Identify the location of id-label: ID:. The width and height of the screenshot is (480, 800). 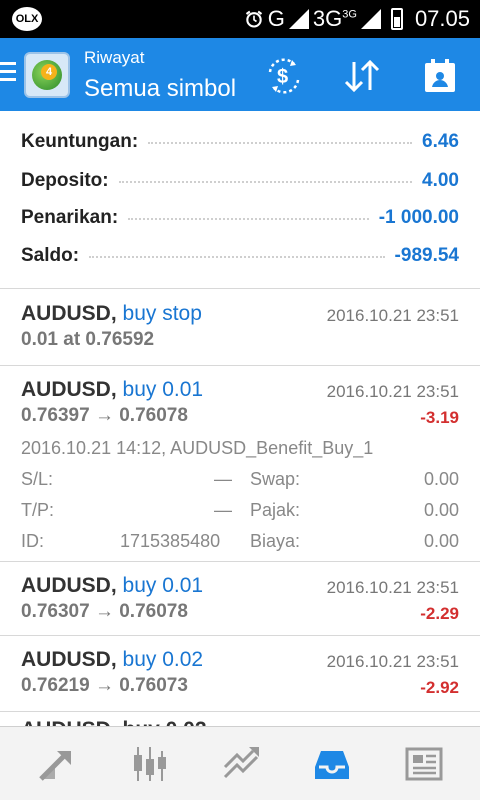
(33, 541).